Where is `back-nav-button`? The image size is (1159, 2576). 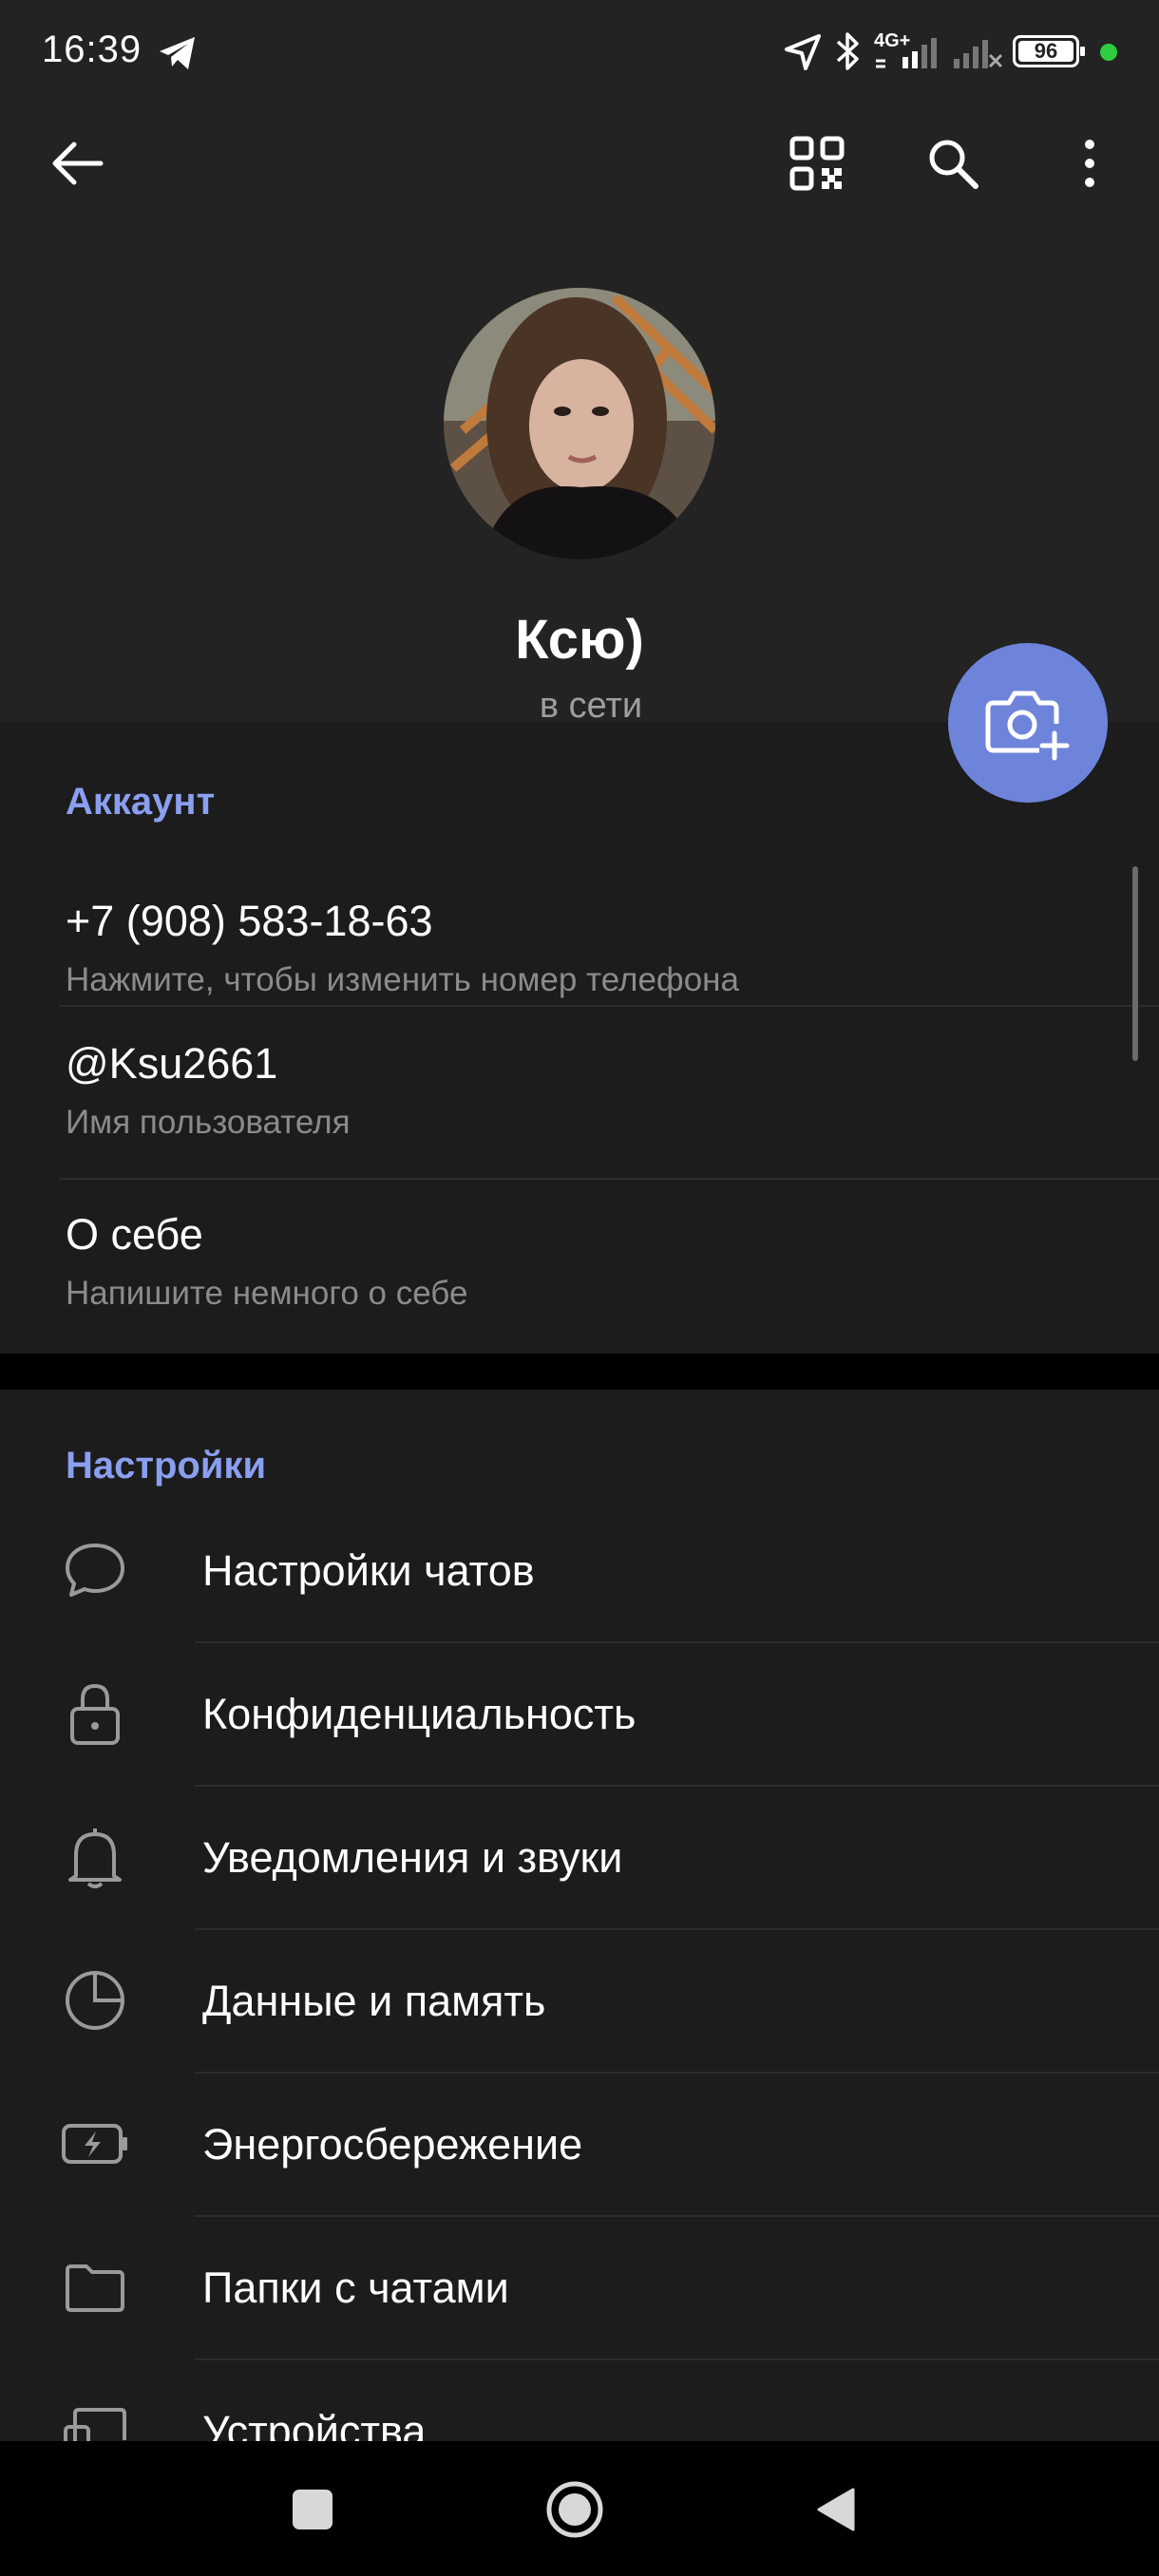 back-nav-button is located at coordinates (836, 2509).